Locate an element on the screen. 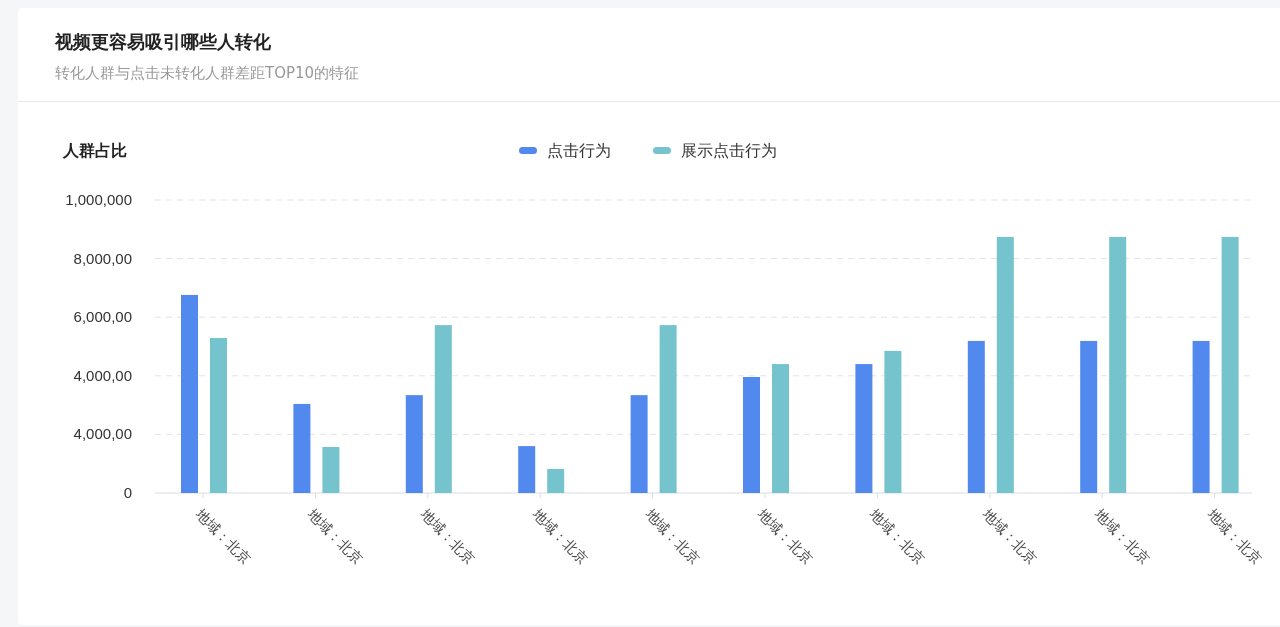  y-tick-label: 1,000,000 is located at coordinates (98, 199).